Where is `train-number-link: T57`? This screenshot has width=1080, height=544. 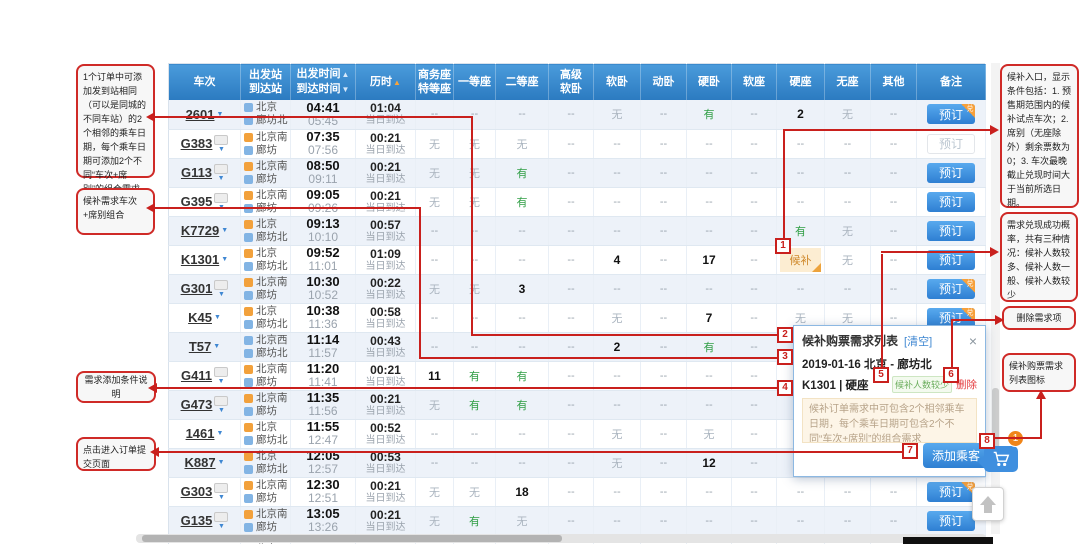
train-number-link: T57 is located at coordinates (200, 346).